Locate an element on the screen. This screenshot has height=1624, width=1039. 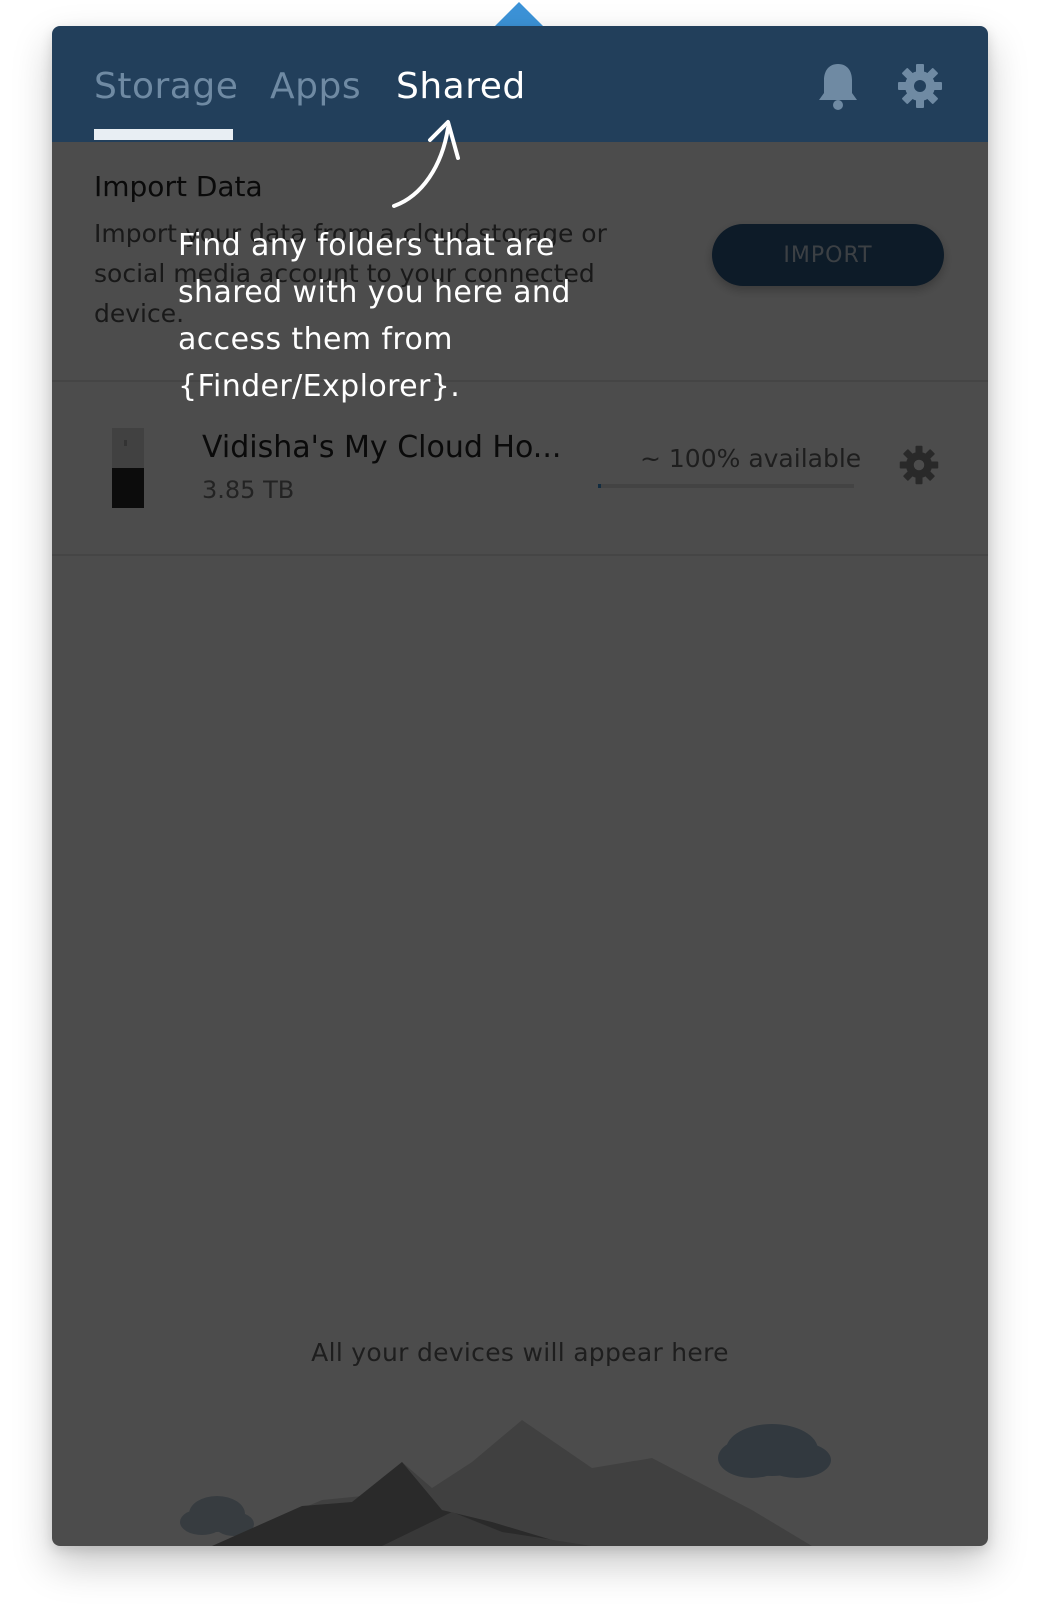
nas-device-icon is located at coordinates (128, 468).